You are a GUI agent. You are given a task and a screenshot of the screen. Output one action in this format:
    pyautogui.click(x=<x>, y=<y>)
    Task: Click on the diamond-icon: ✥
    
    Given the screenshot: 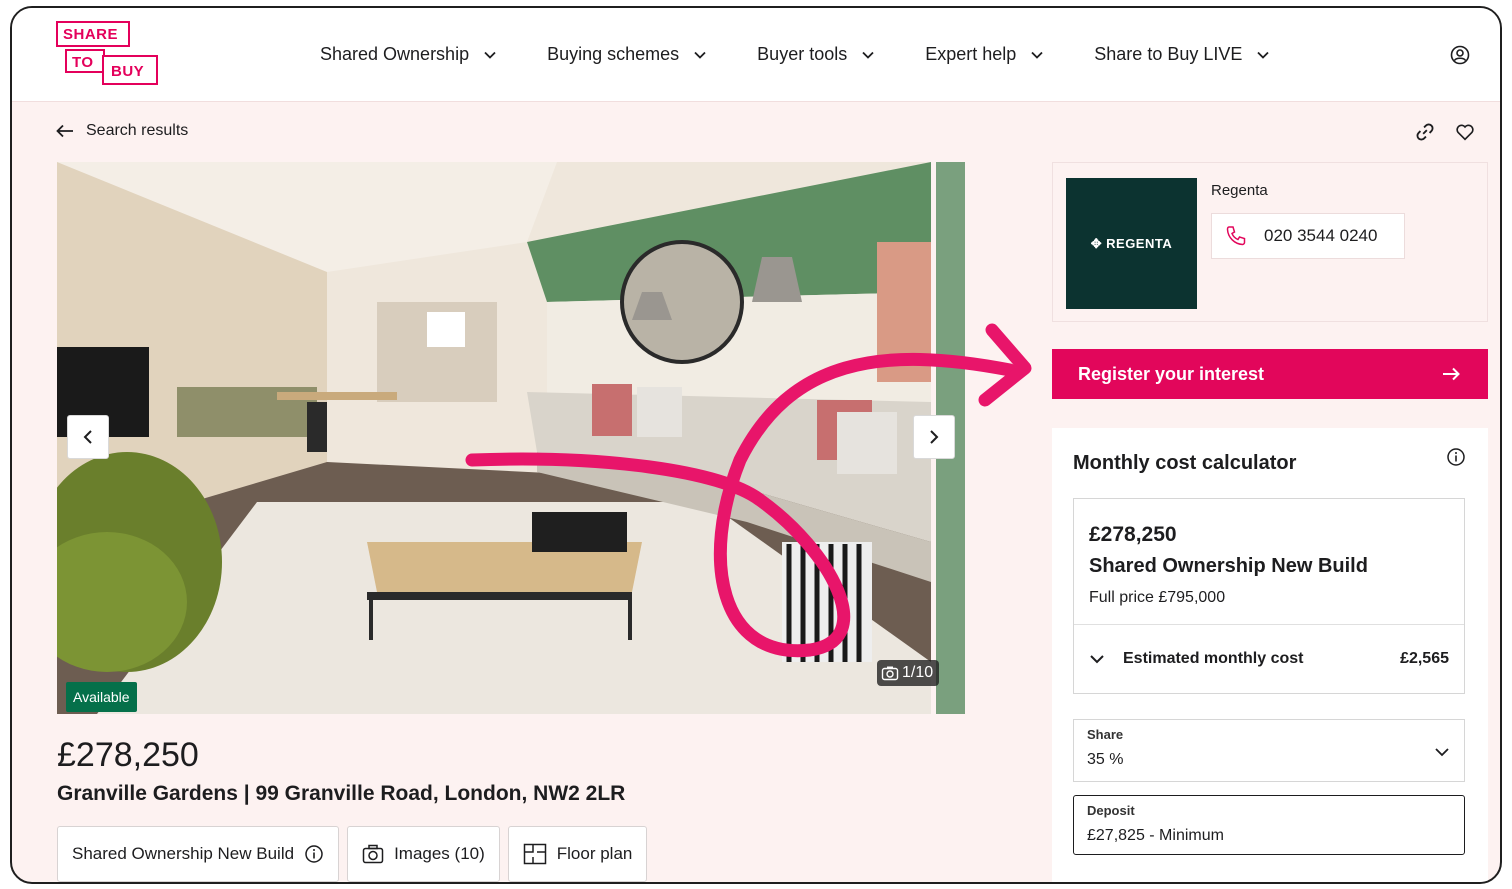 What is the action you would take?
    pyautogui.click(x=1096, y=243)
    